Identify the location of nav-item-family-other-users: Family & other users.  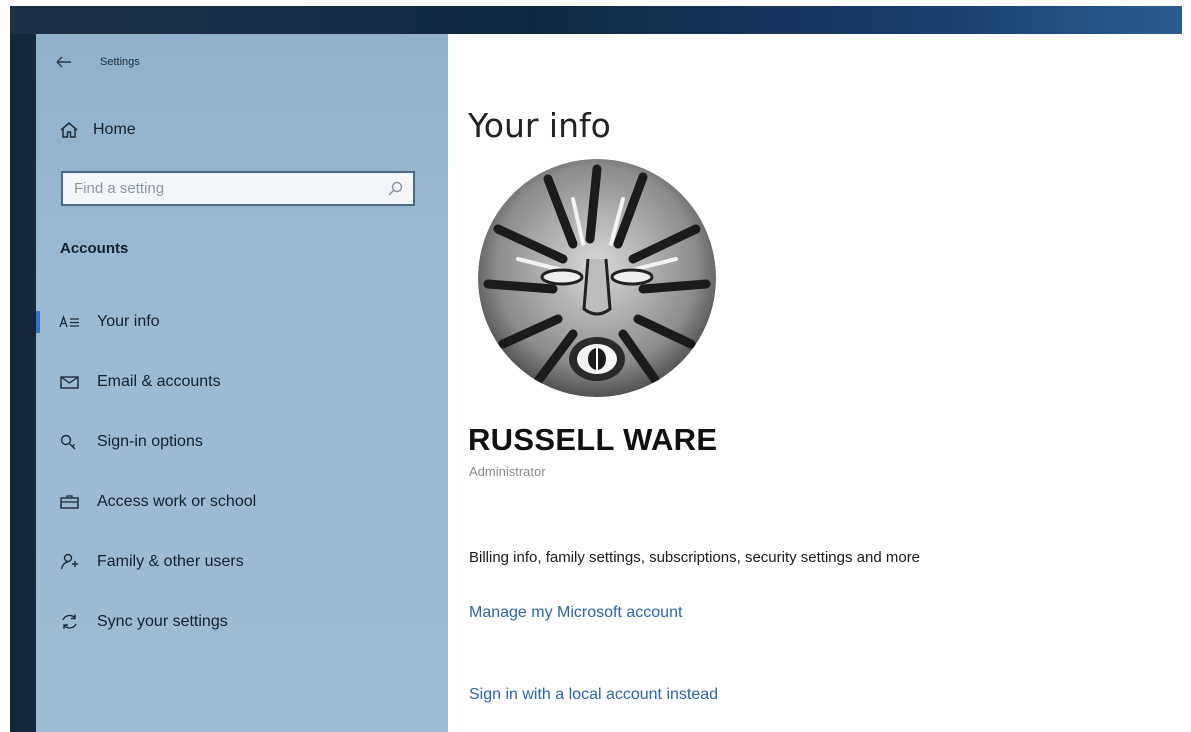
(242, 562).